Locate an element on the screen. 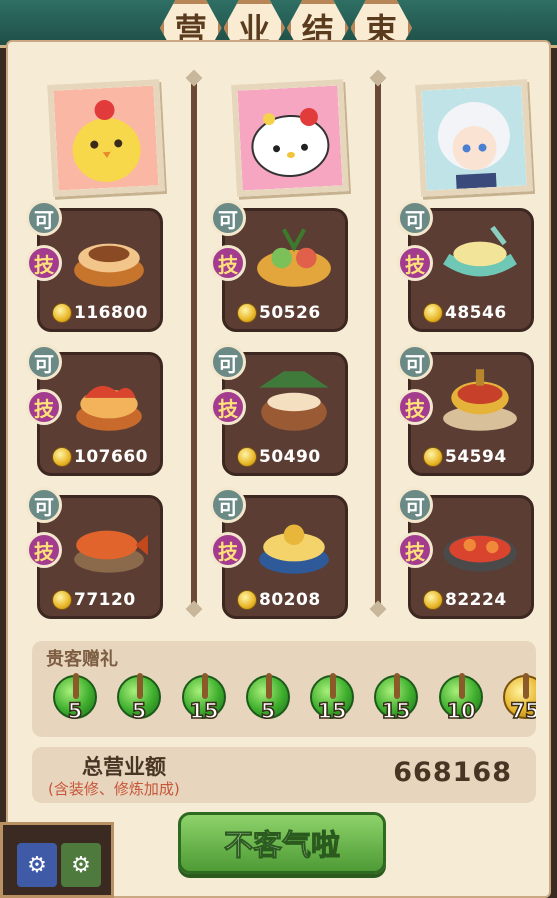 The height and width of the screenshot is (898, 557). blue-porcelain-feast-dish is located at coordinates (294, 549).